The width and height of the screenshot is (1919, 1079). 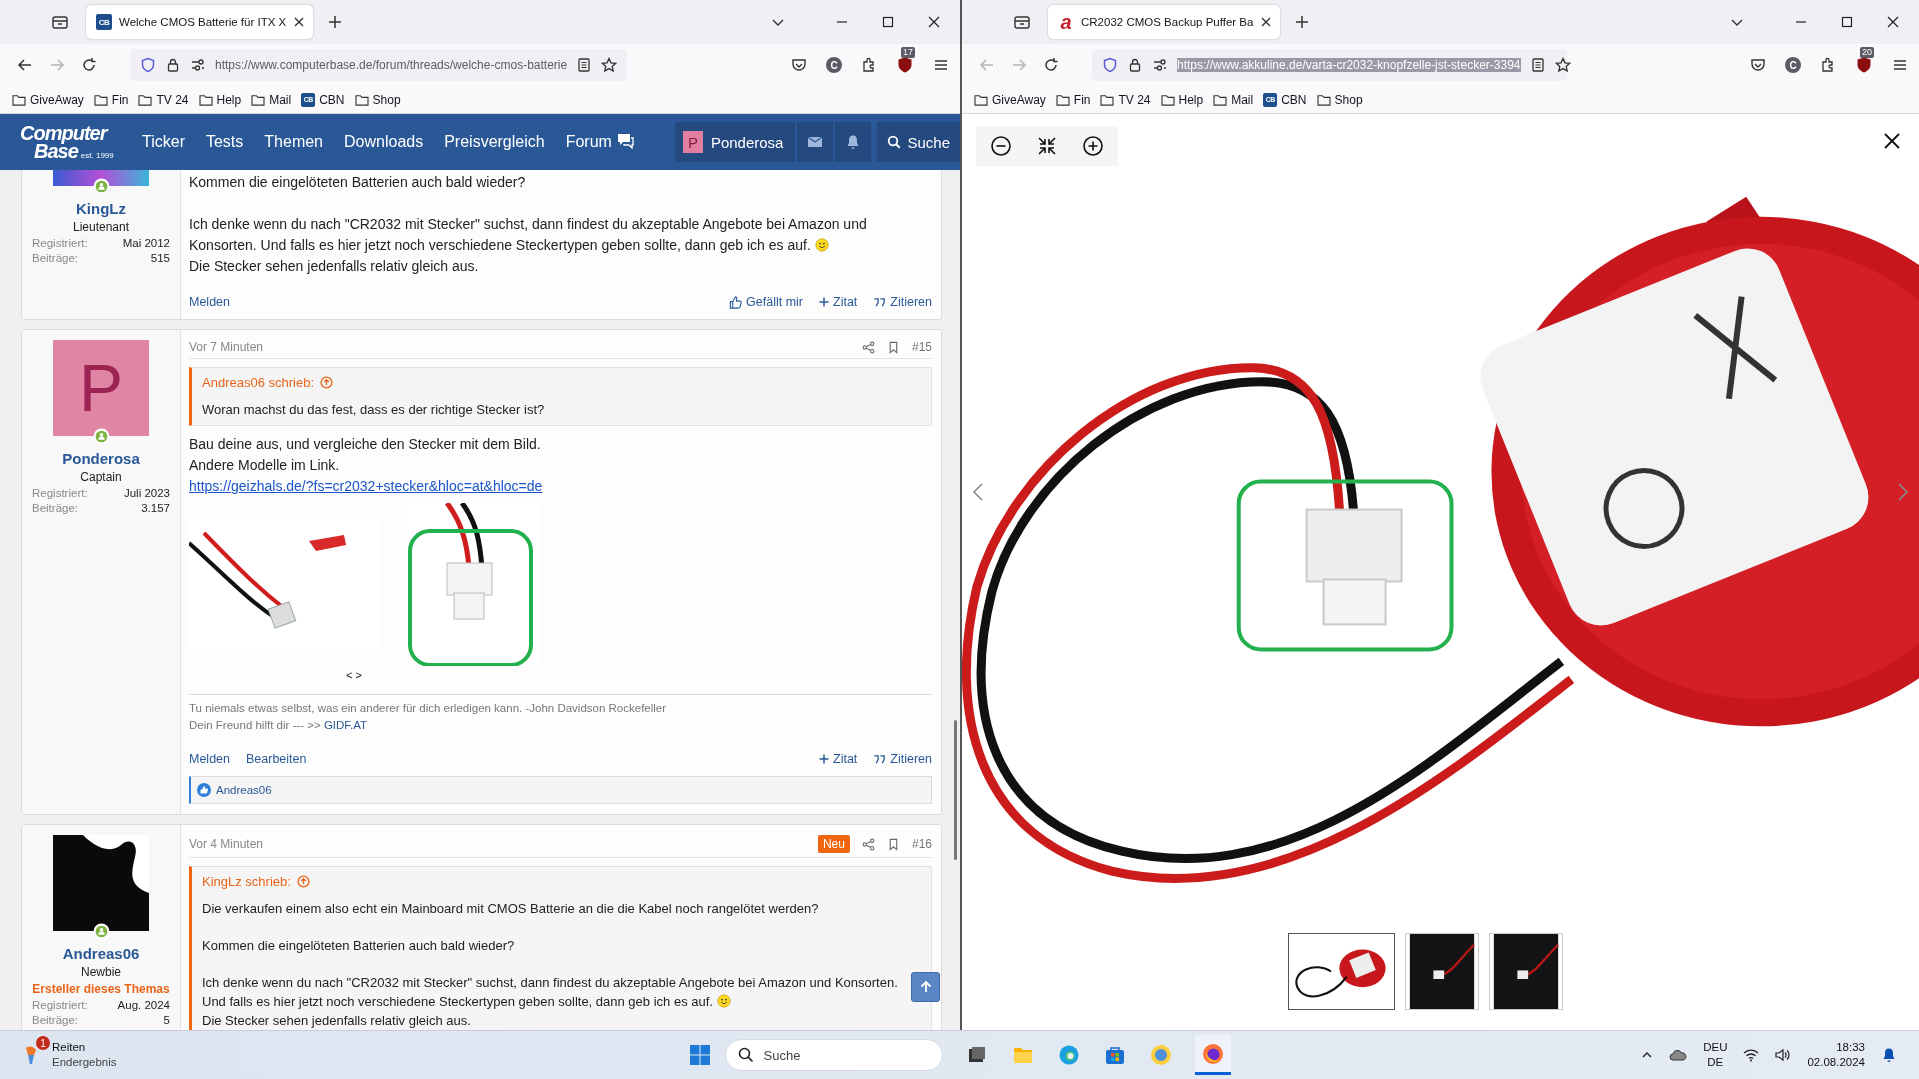 What do you see at coordinates (226, 347) in the screenshot?
I see `post-time: Vor 7 Minuten` at bounding box center [226, 347].